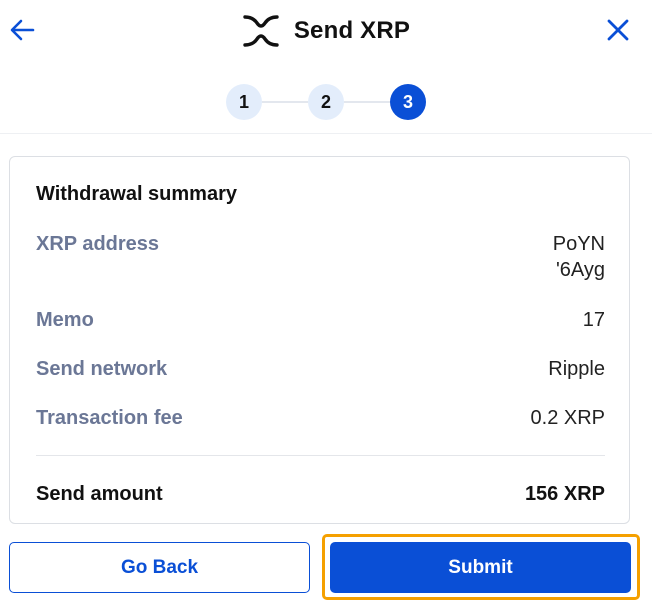  Describe the element at coordinates (593, 320) in the screenshot. I see `memo-value: 17` at that location.